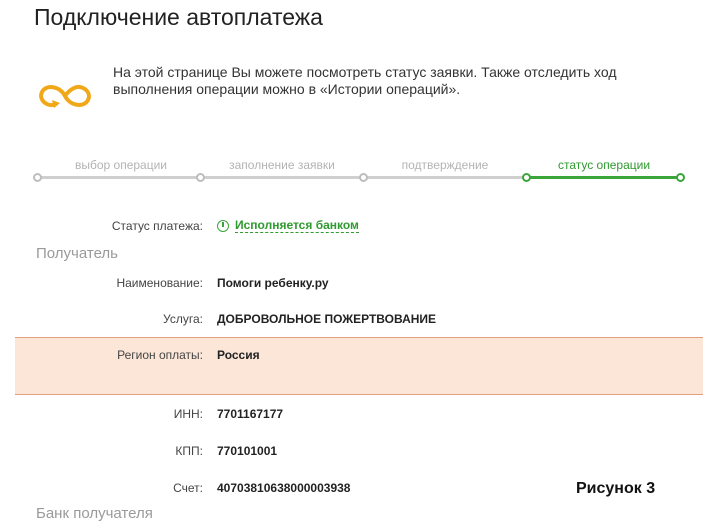  I want to click on step-label-fill-request: заполнение заявки, so click(282, 165).